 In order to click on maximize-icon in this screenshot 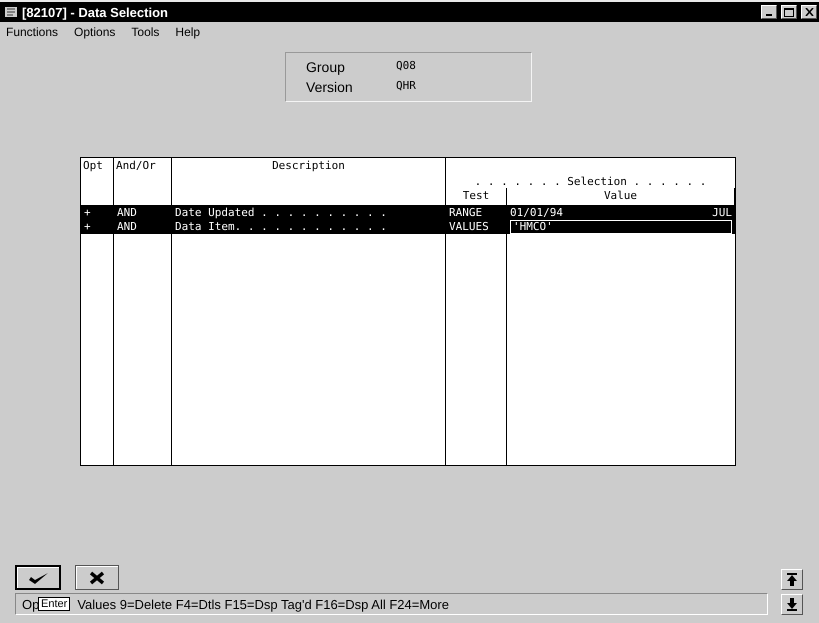, I will do `click(789, 12)`.